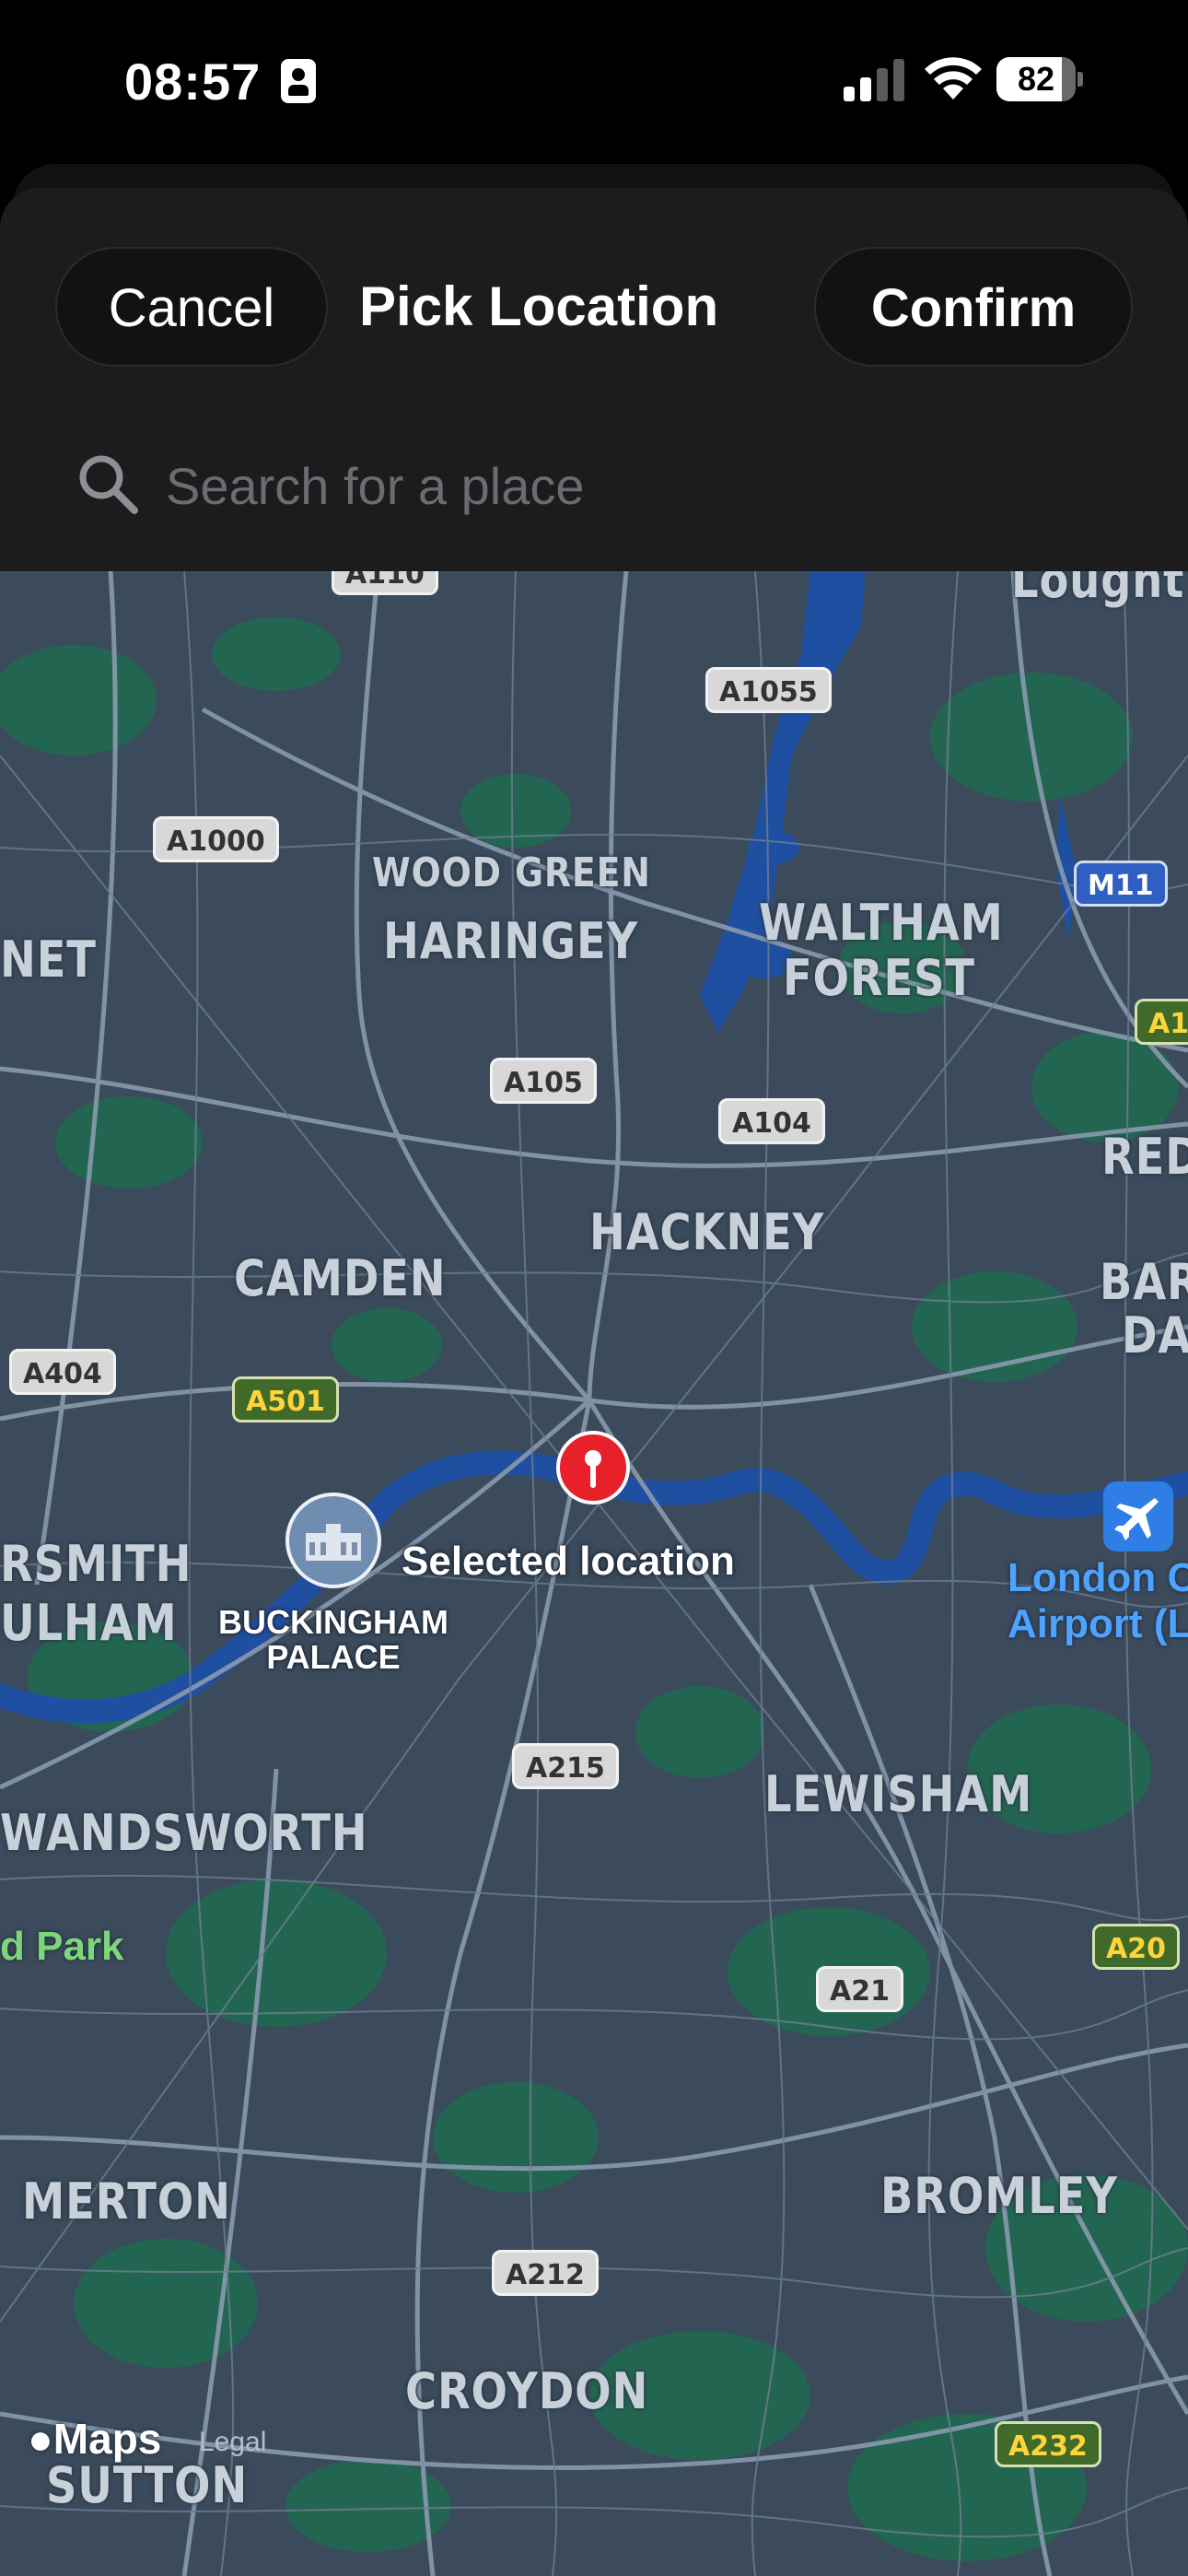 The height and width of the screenshot is (2576, 1188). Describe the element at coordinates (874, 80) in the screenshot. I see `cellular-signal-icon` at that location.